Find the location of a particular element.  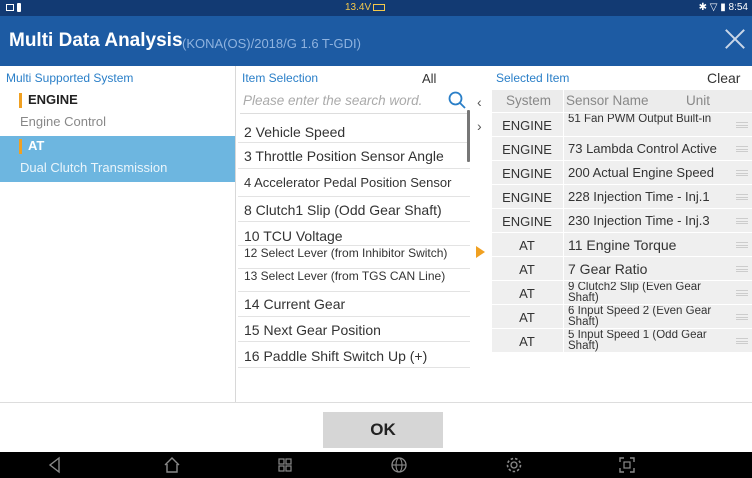

table-row: ENGINE 51 Fan PWM Output Built-in is located at coordinates (622, 125).